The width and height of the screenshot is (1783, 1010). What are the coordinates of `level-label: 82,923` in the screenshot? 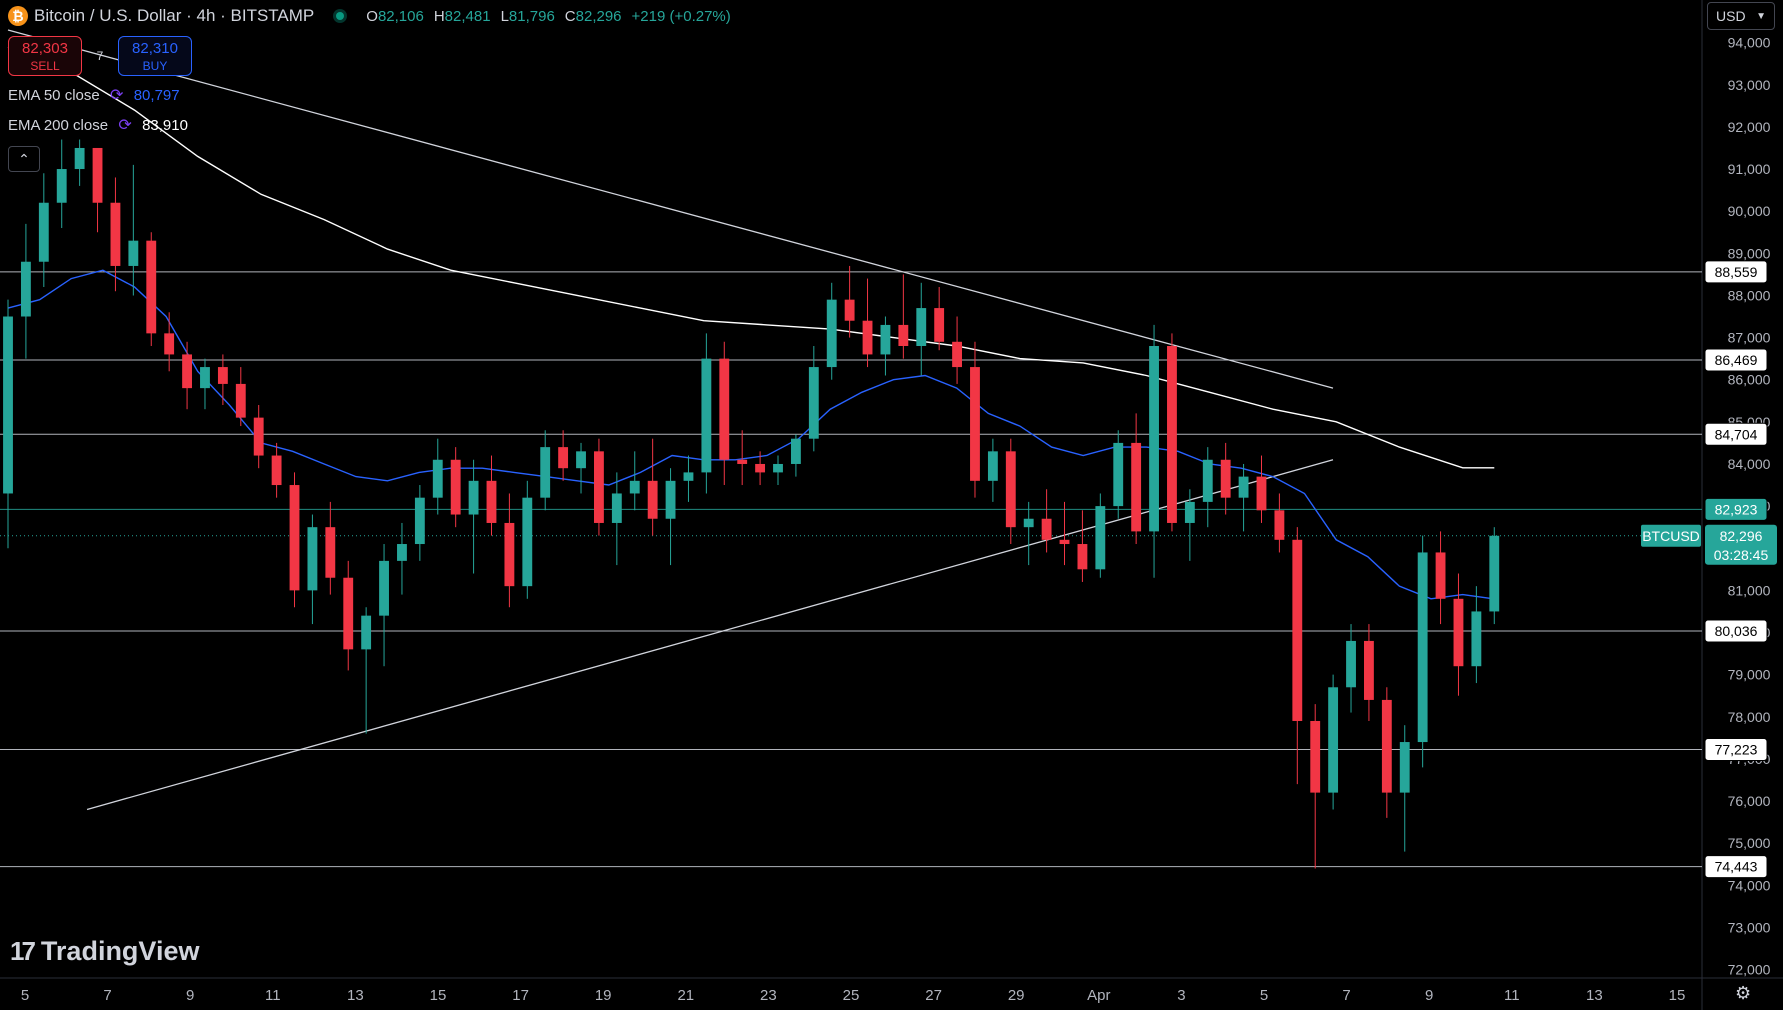 It's located at (1736, 509).